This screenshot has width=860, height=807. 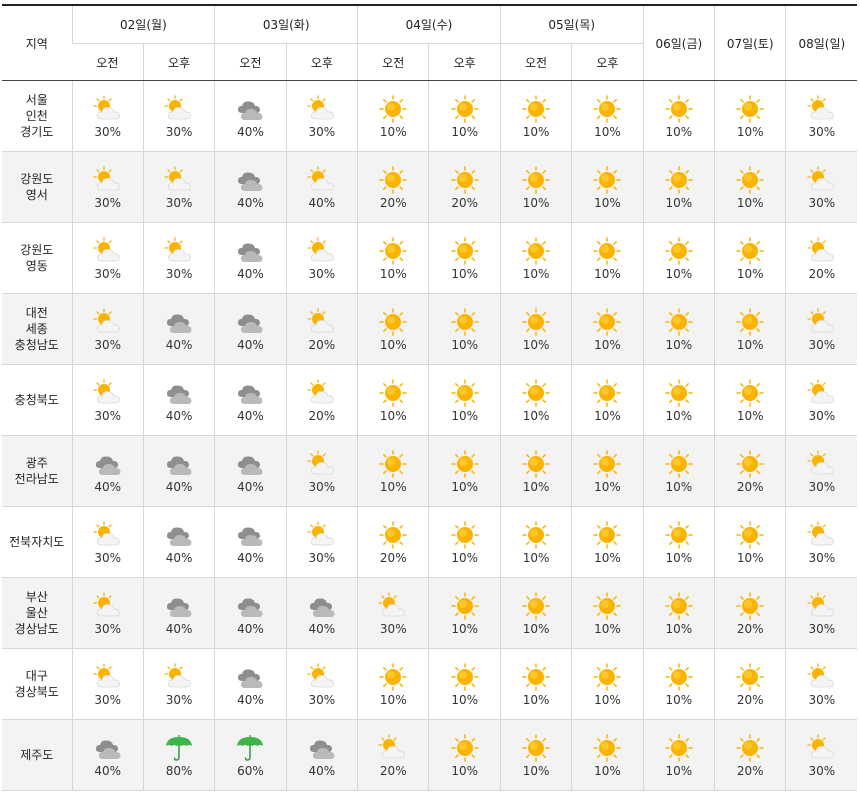 I want to click on forecast-cell: 80%, so click(x=178, y=755).